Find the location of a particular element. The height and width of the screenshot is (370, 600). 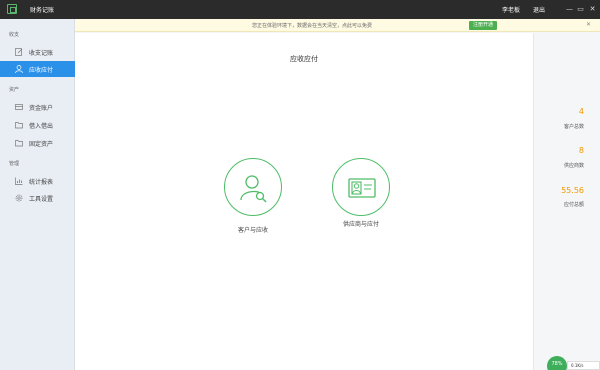

sidebar-item-reports: 统计报表 is located at coordinates (37, 181).